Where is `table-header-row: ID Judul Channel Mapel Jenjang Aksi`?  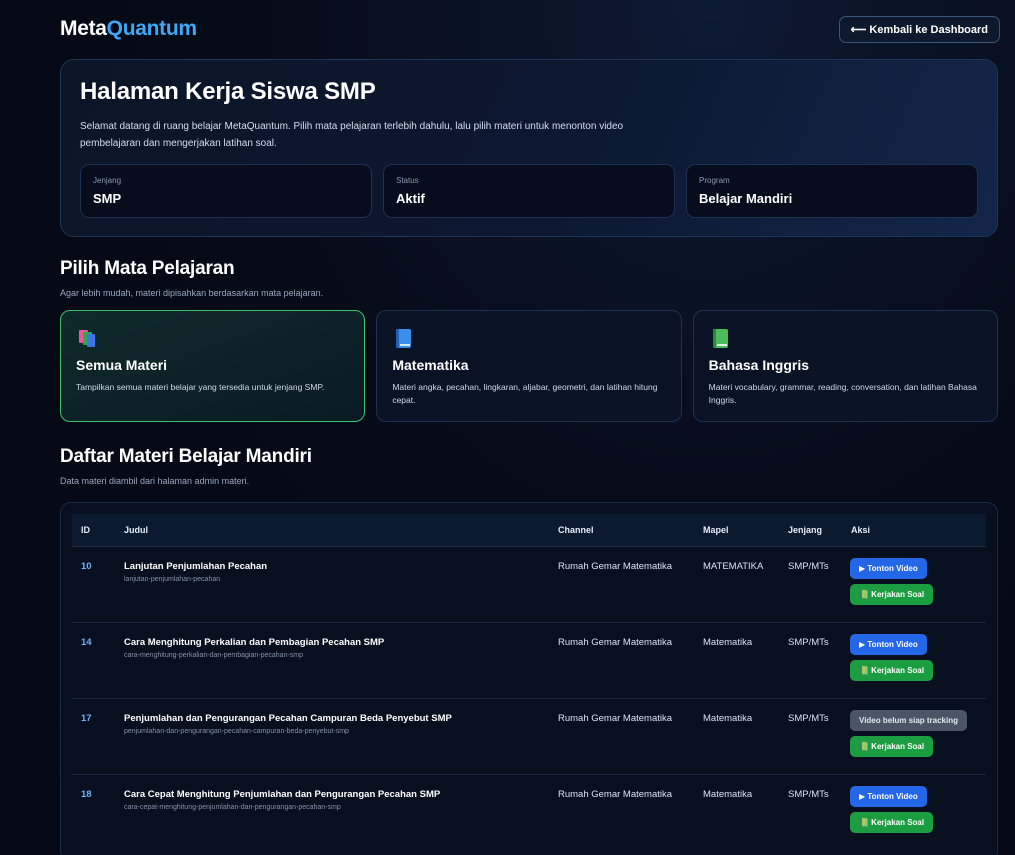 table-header-row: ID Judul Channel Mapel Jenjang Aksi is located at coordinates (529, 530).